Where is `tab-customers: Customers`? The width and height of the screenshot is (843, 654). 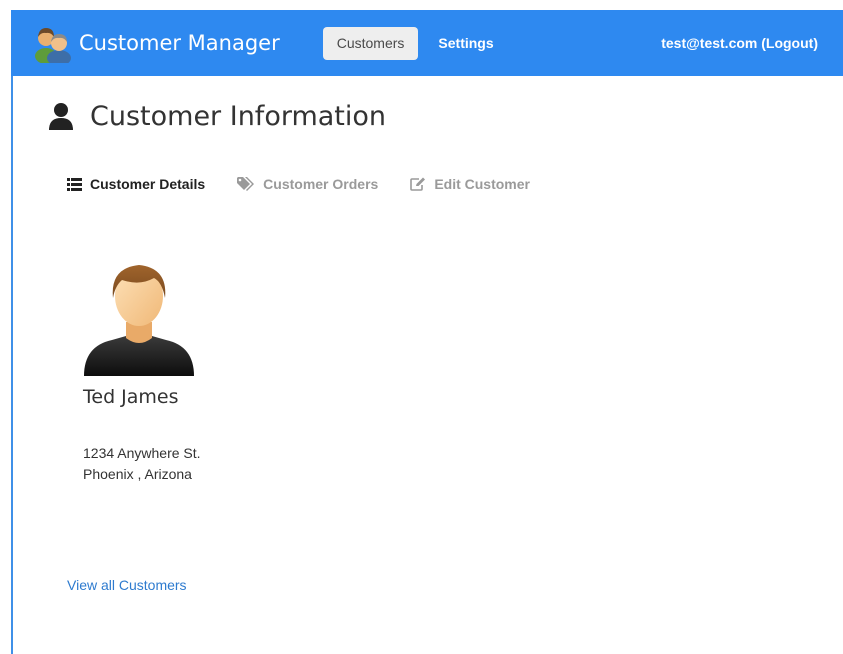 tab-customers: Customers is located at coordinates (370, 43).